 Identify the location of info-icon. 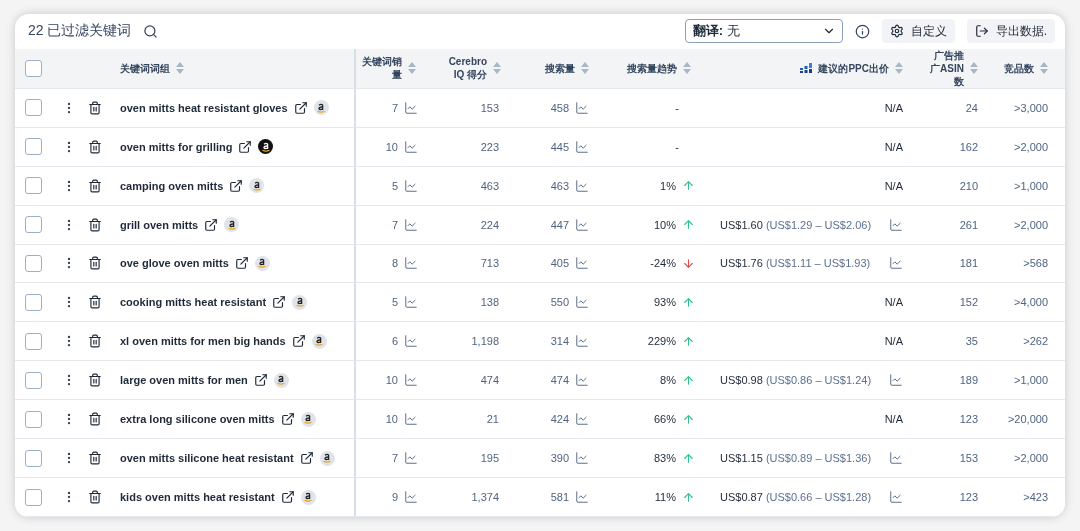
(862, 31).